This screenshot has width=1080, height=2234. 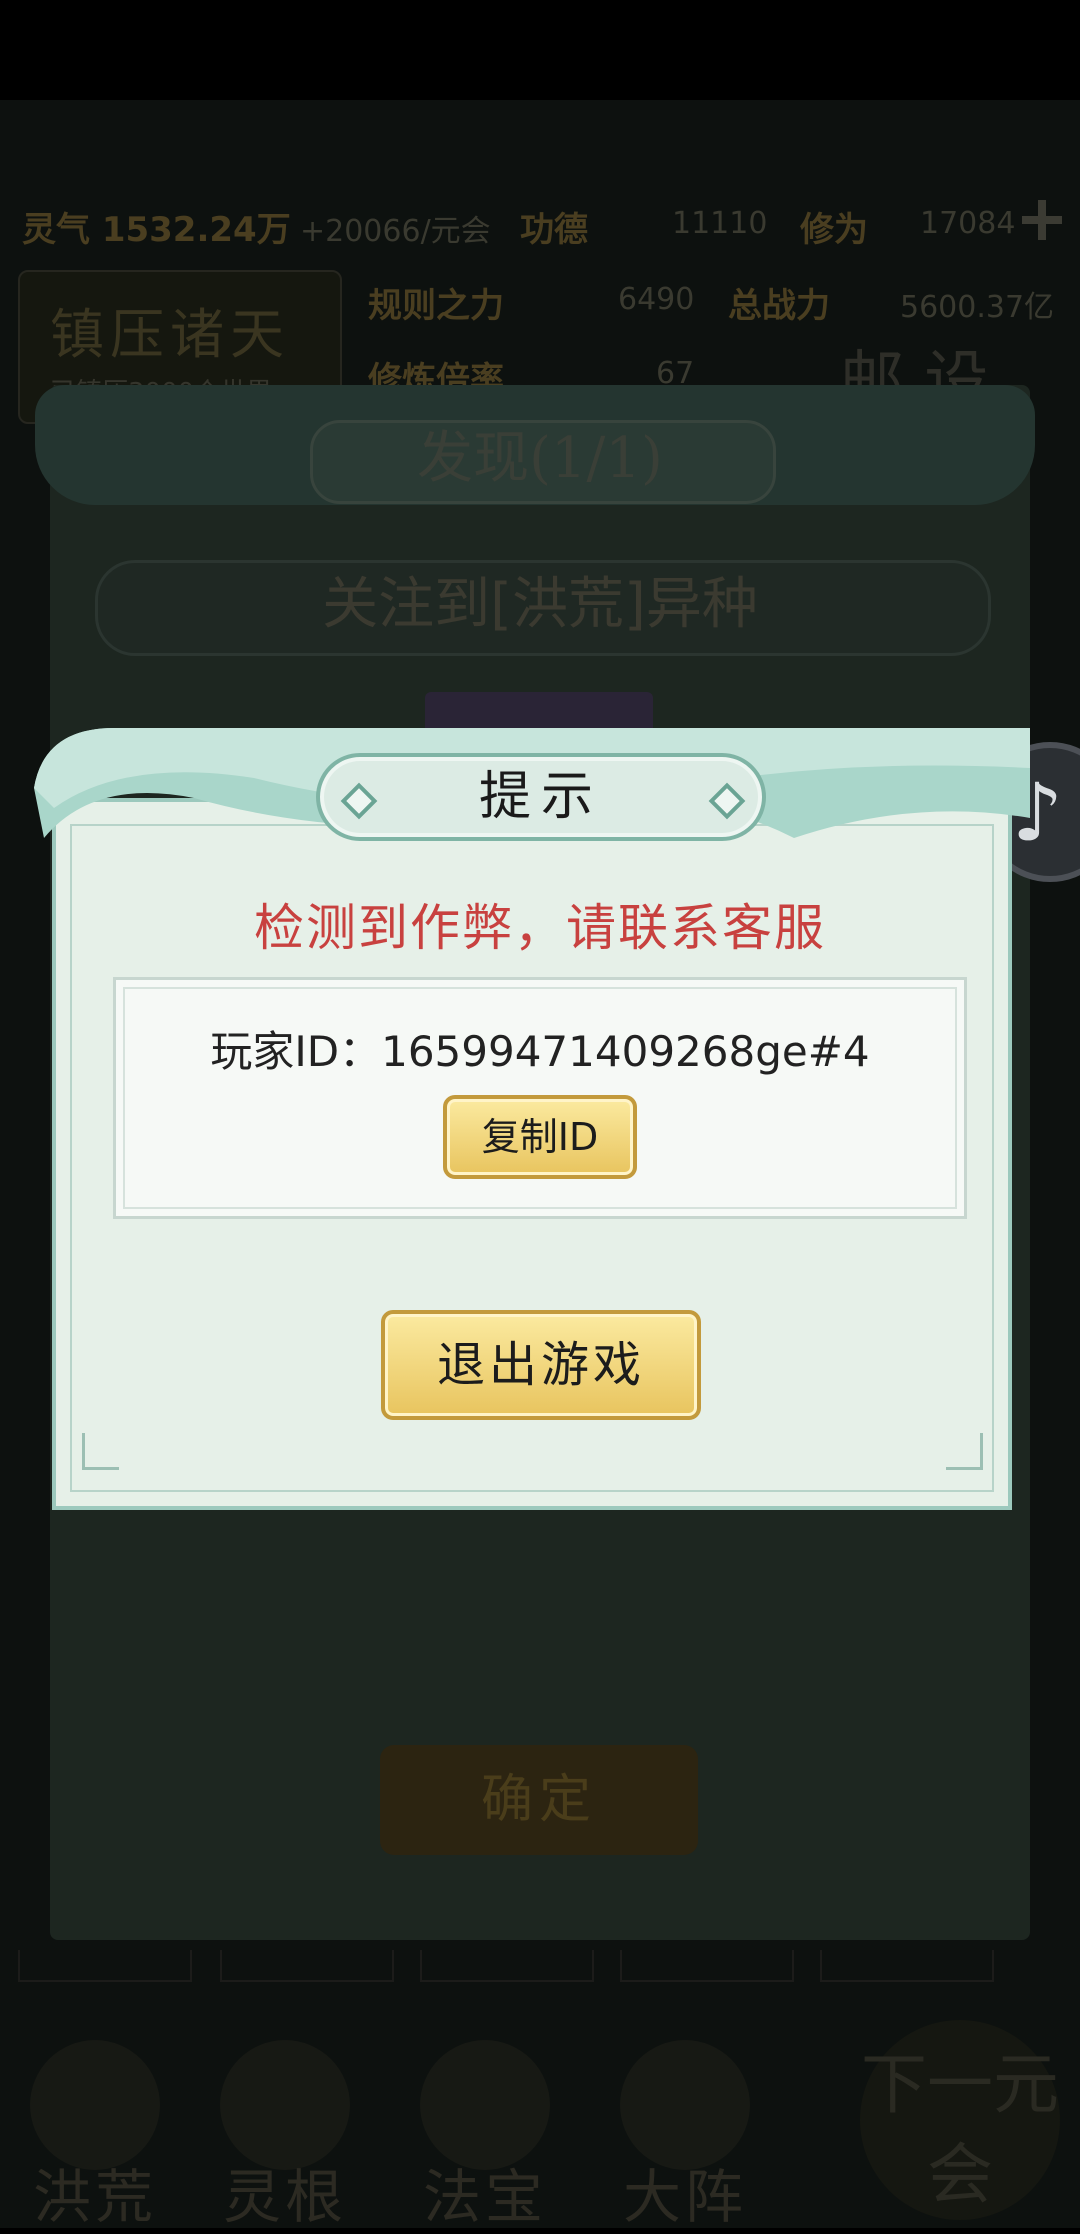 What do you see at coordinates (656, 299) in the screenshot?
I see `rule-power-value: 6490` at bounding box center [656, 299].